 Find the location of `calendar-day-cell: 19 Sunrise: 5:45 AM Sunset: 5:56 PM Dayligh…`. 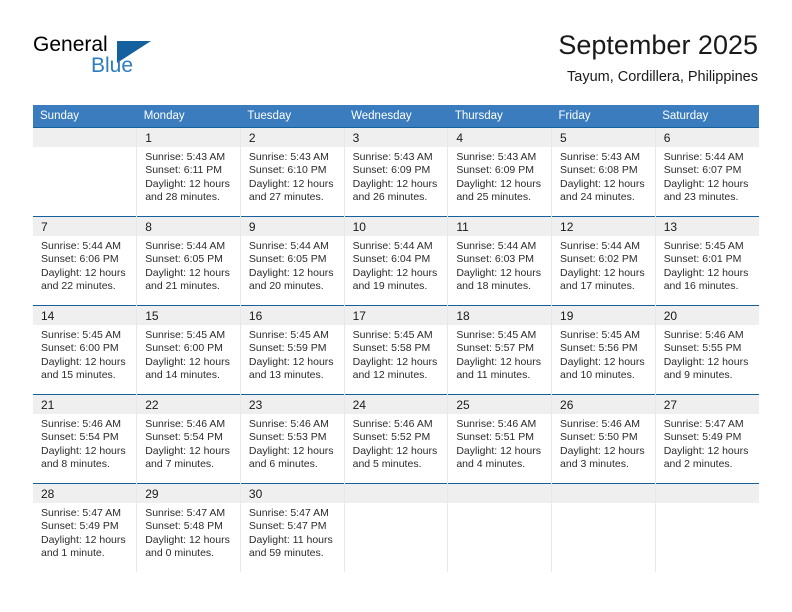

calendar-day-cell: 19 Sunrise: 5:45 AM Sunset: 5:56 PM Dayligh… is located at coordinates (603, 350).